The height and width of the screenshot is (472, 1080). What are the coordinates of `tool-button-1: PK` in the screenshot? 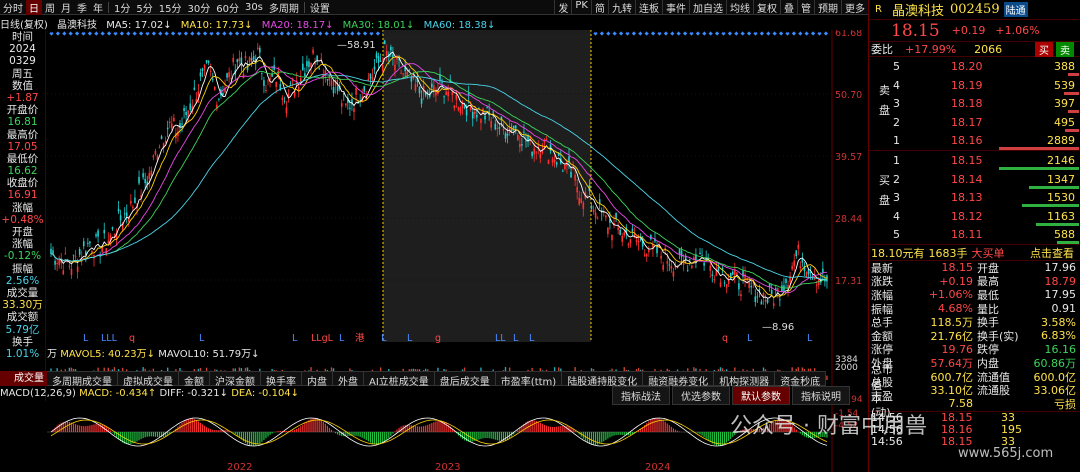 It's located at (581, 7).